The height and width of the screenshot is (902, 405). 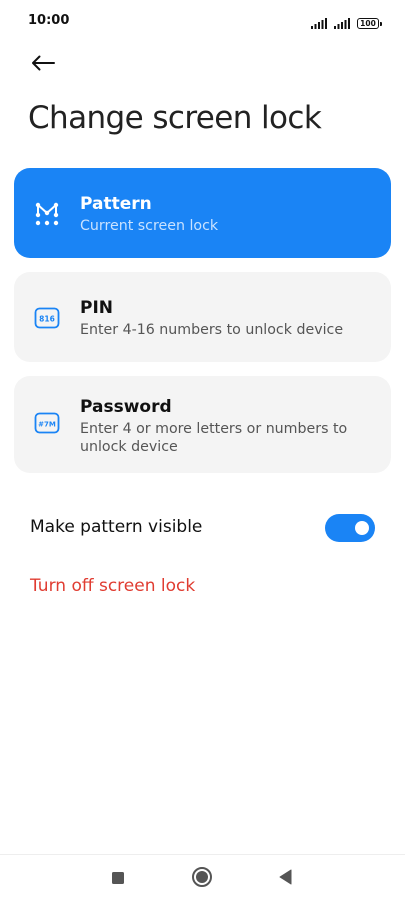 I want to click on option-icon-wrap: #7M, so click(x=47, y=417).